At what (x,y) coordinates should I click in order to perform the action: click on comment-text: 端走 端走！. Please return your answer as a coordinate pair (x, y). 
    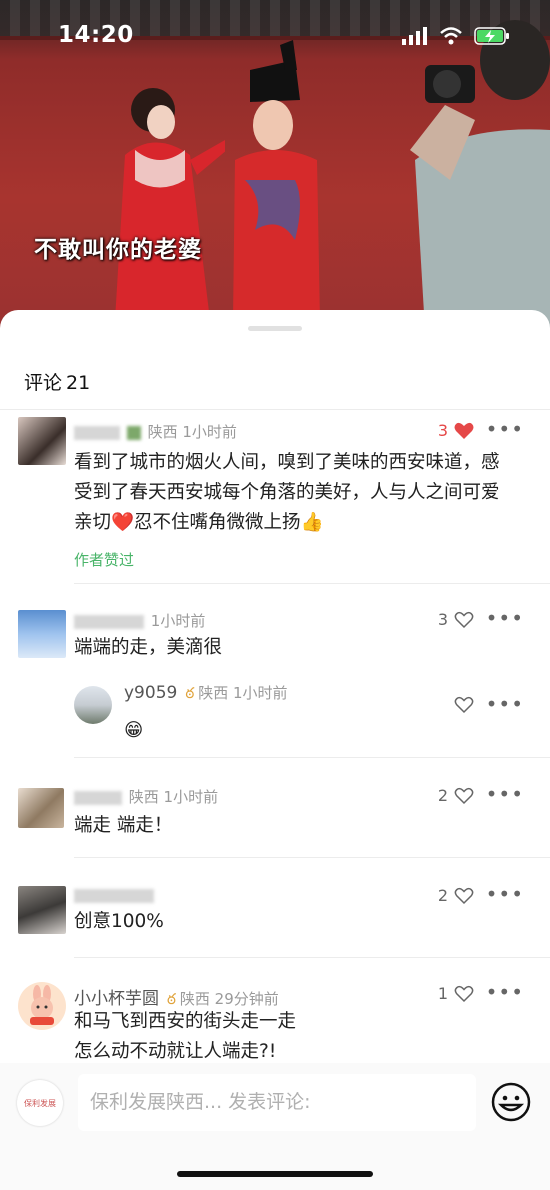
    Looking at the image, I should click on (123, 825).